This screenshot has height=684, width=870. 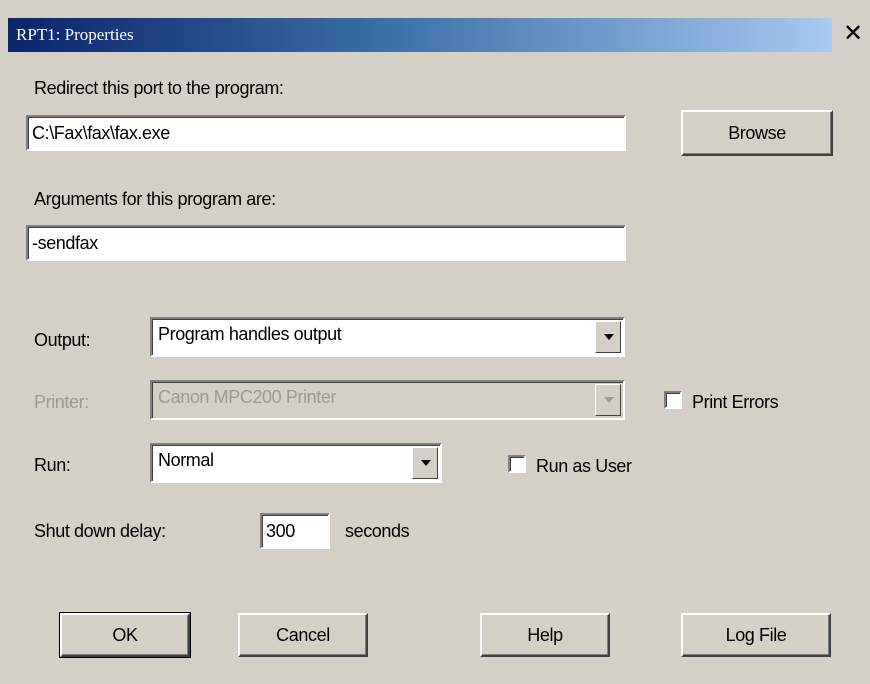 What do you see at coordinates (545, 635) in the screenshot?
I see `help-button: Help` at bounding box center [545, 635].